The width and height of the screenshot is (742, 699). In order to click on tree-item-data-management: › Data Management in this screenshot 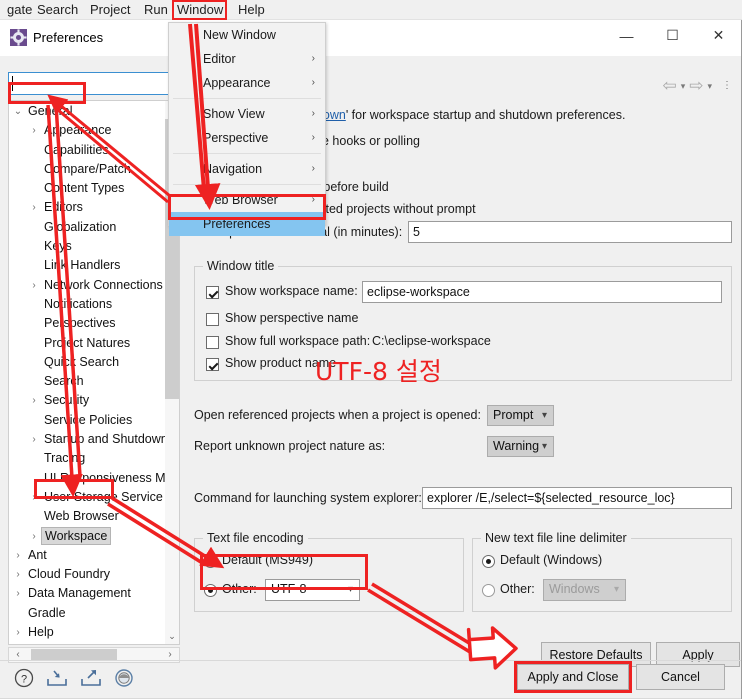, I will do `click(88, 593)`.